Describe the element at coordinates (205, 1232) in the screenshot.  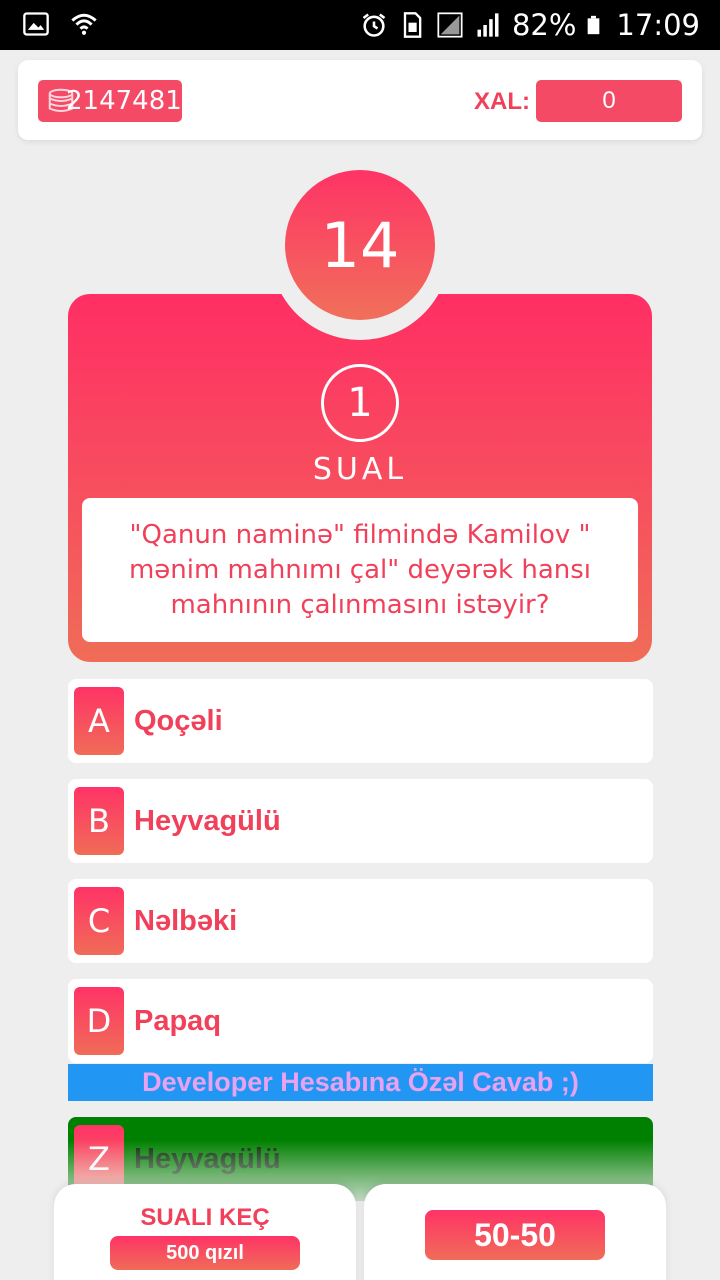
I see `skip-question-button: SUALI KEÇ 500 qızıl` at that location.